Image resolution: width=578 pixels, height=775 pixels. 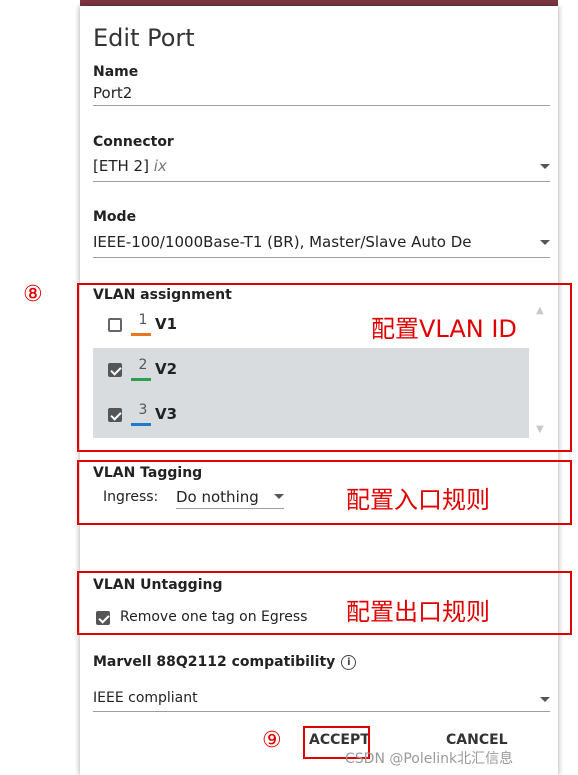 What do you see at coordinates (321, 105) in the screenshot?
I see `name-underline` at bounding box center [321, 105].